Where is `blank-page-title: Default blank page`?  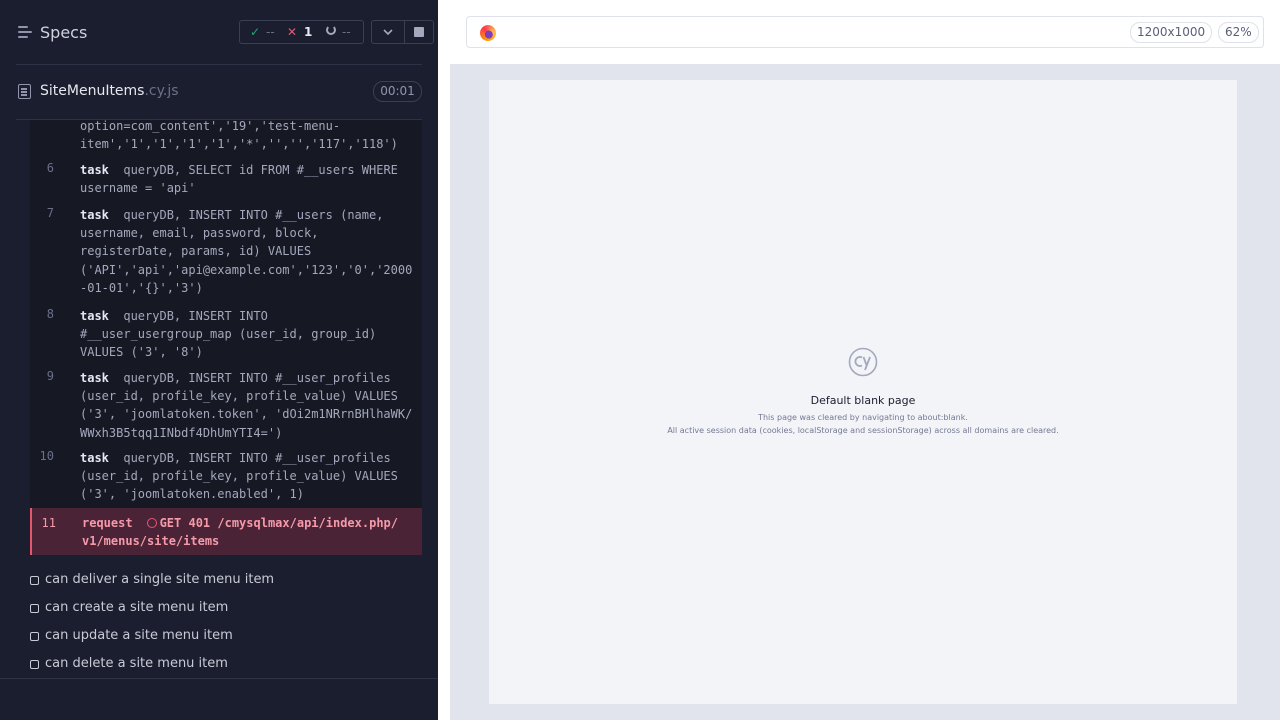 blank-page-title: Default blank page is located at coordinates (863, 400).